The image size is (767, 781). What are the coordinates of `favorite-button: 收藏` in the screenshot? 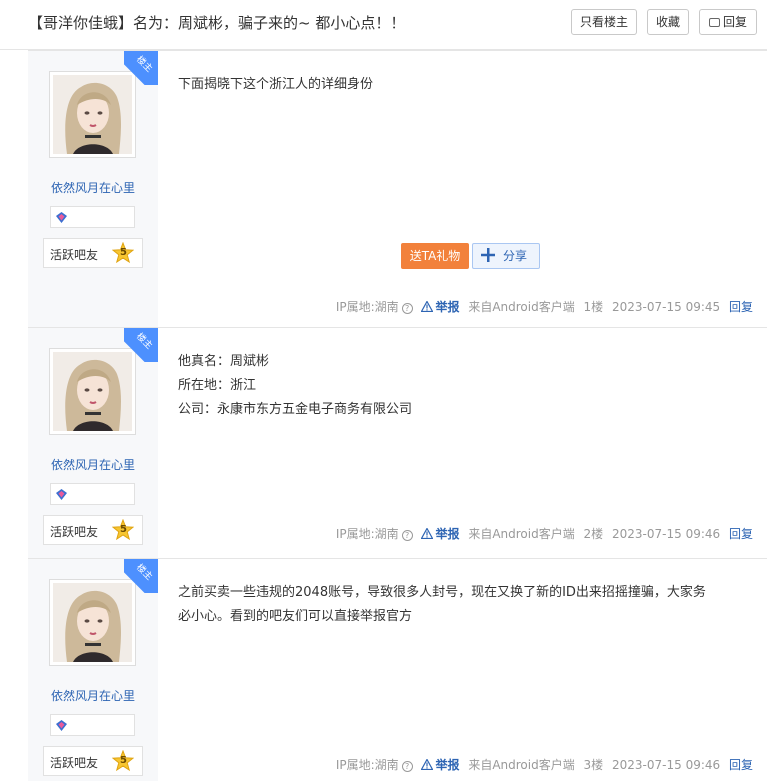 It's located at (668, 22).